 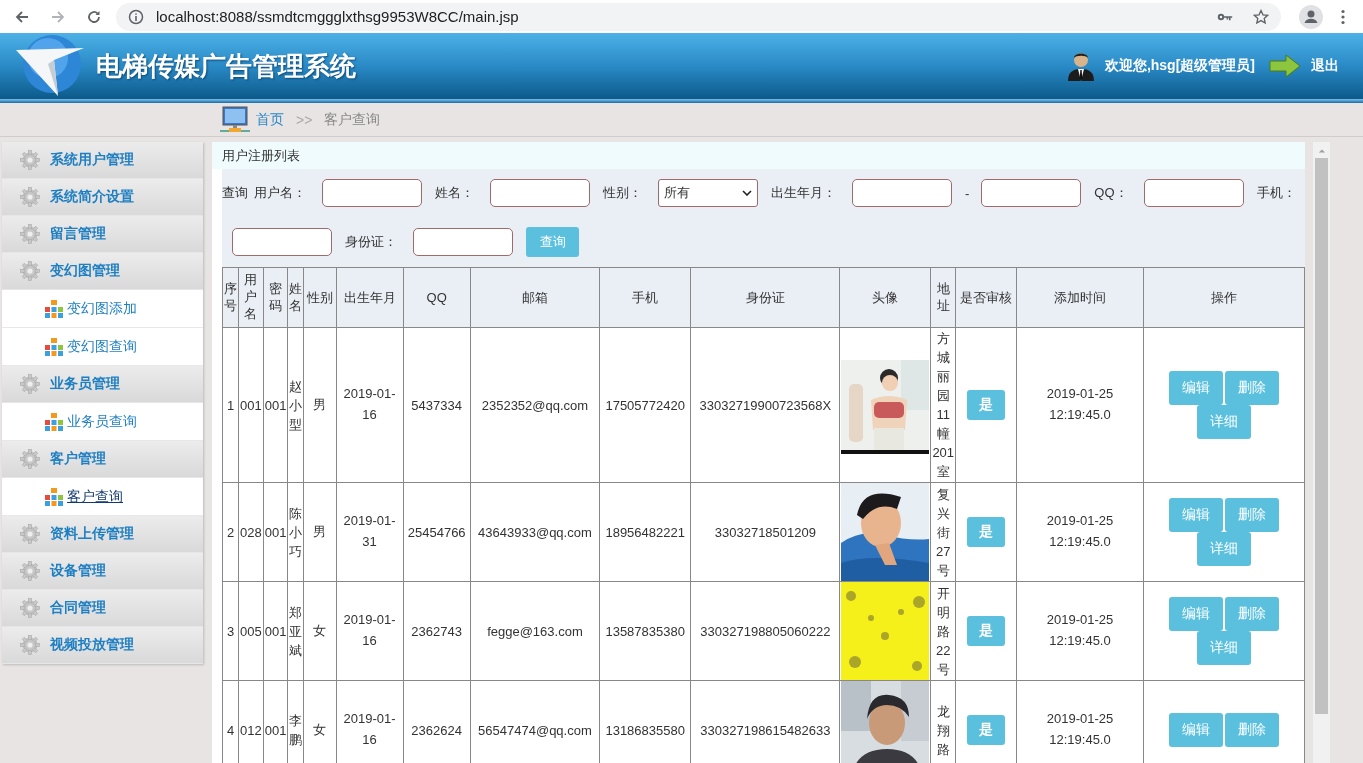 What do you see at coordinates (1080, 66) in the screenshot?
I see `user-avatar-icon` at bounding box center [1080, 66].